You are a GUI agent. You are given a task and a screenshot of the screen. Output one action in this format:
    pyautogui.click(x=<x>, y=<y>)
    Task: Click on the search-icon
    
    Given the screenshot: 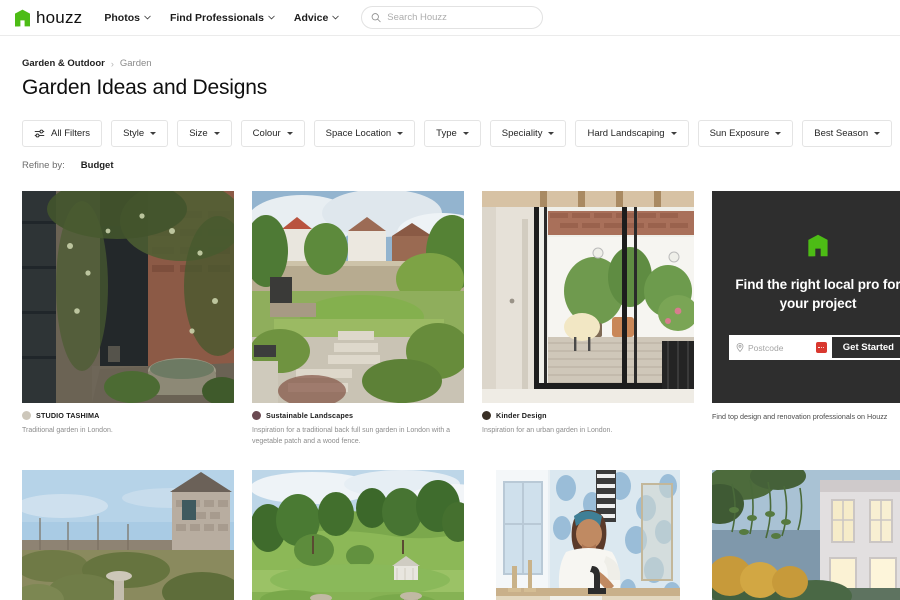 What is the action you would take?
    pyautogui.click(x=376, y=18)
    